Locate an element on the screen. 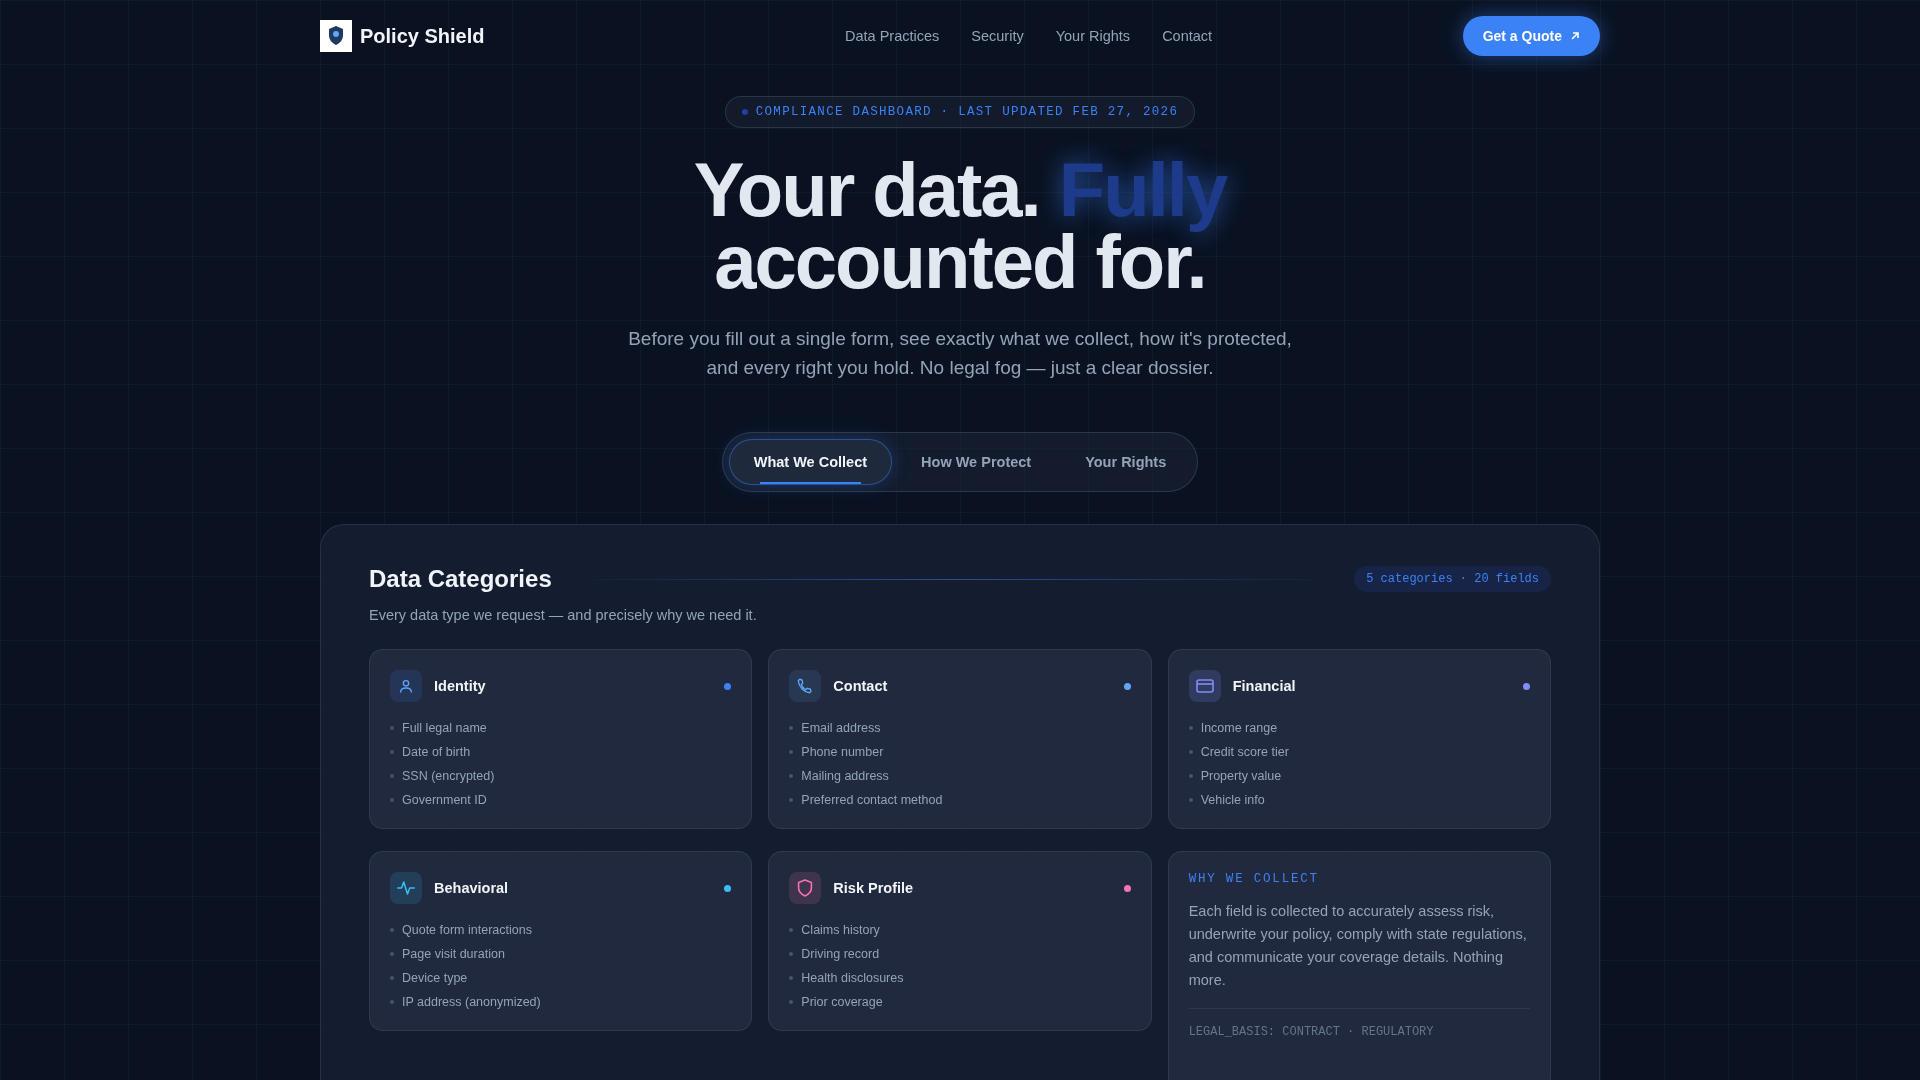  section-subtitle: Every data type we request — and precisely why we need it. is located at coordinates (563, 615).